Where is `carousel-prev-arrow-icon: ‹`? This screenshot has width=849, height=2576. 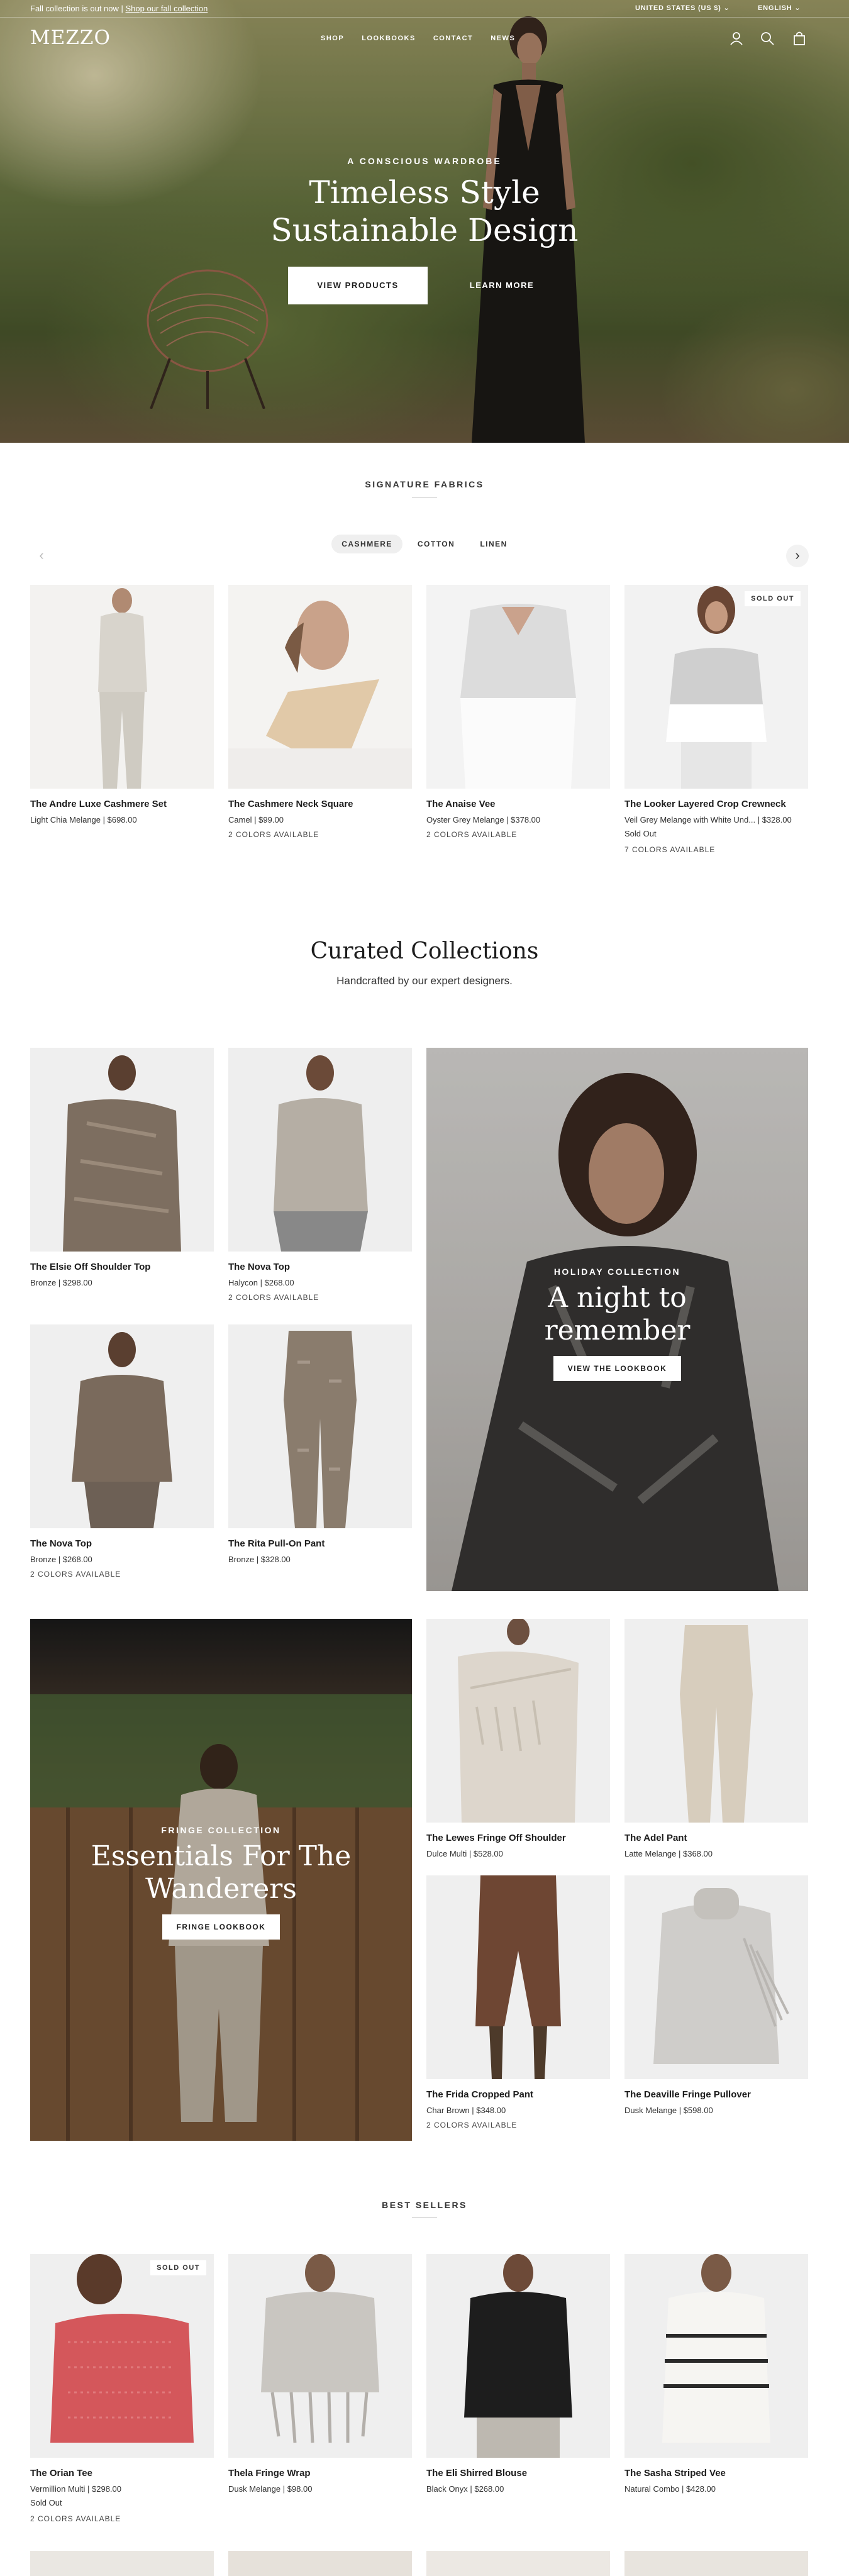 carousel-prev-arrow-icon: ‹ is located at coordinates (41, 556).